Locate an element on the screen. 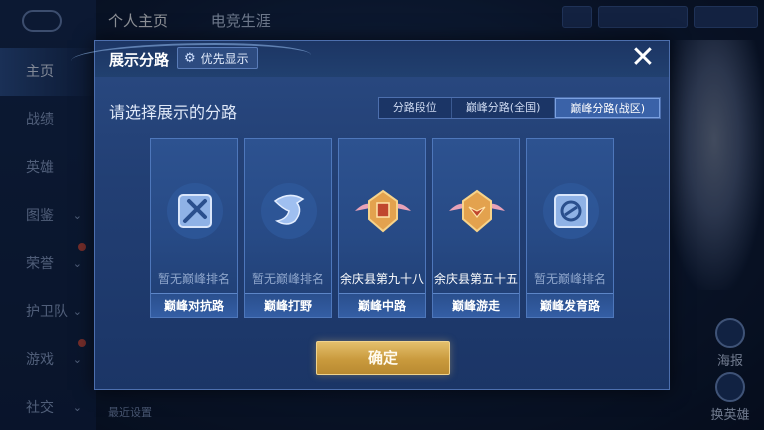 The height and width of the screenshot is (430, 764). rank-text: 余庆县第九十八 is located at coordinates (381, 279).